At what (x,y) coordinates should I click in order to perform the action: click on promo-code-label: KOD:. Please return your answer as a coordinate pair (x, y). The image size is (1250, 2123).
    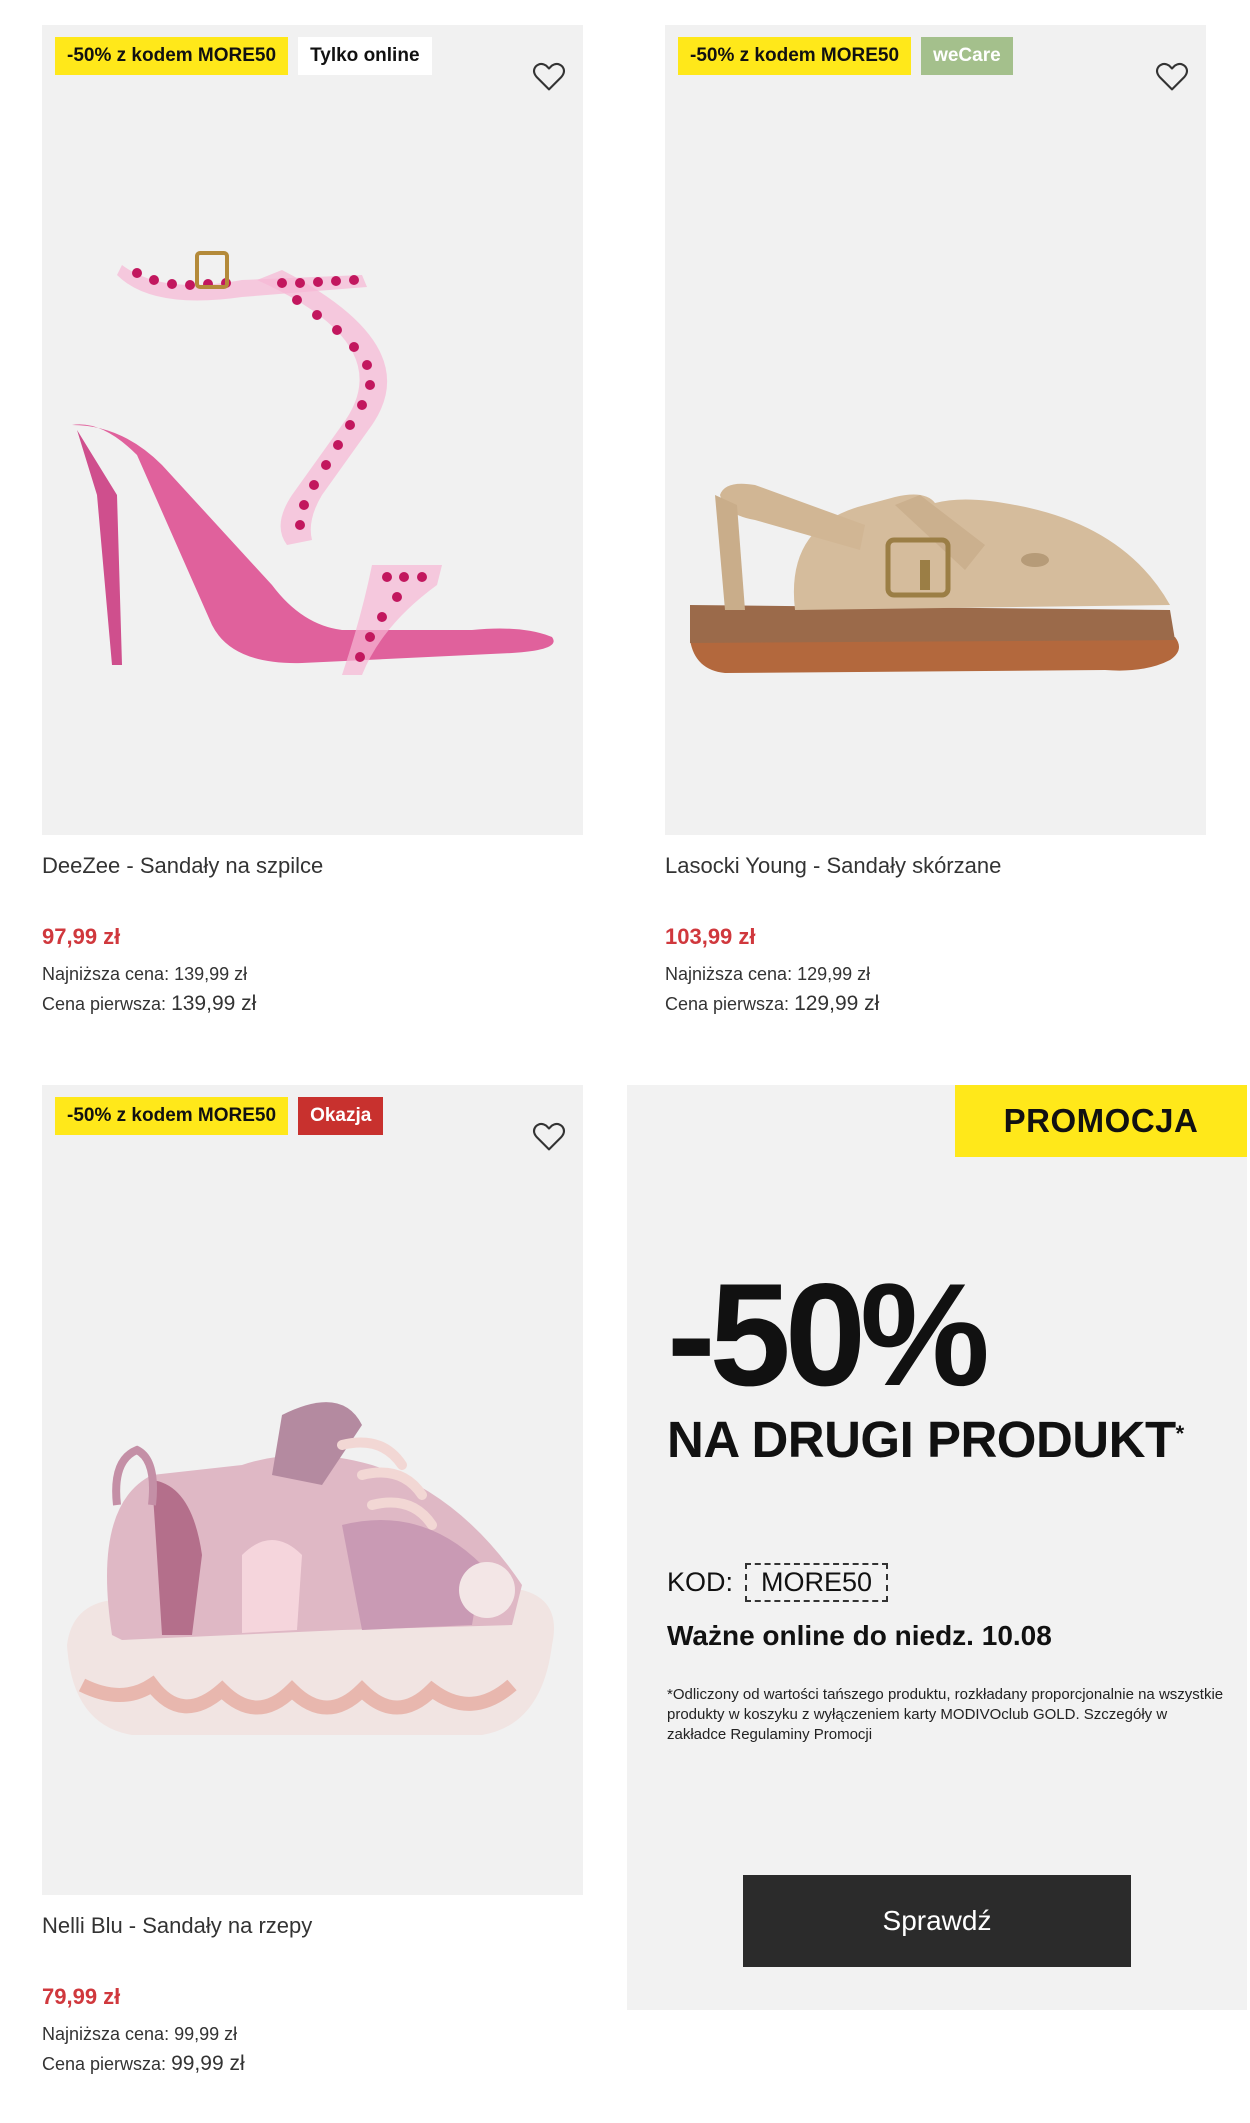
    Looking at the image, I should click on (700, 1582).